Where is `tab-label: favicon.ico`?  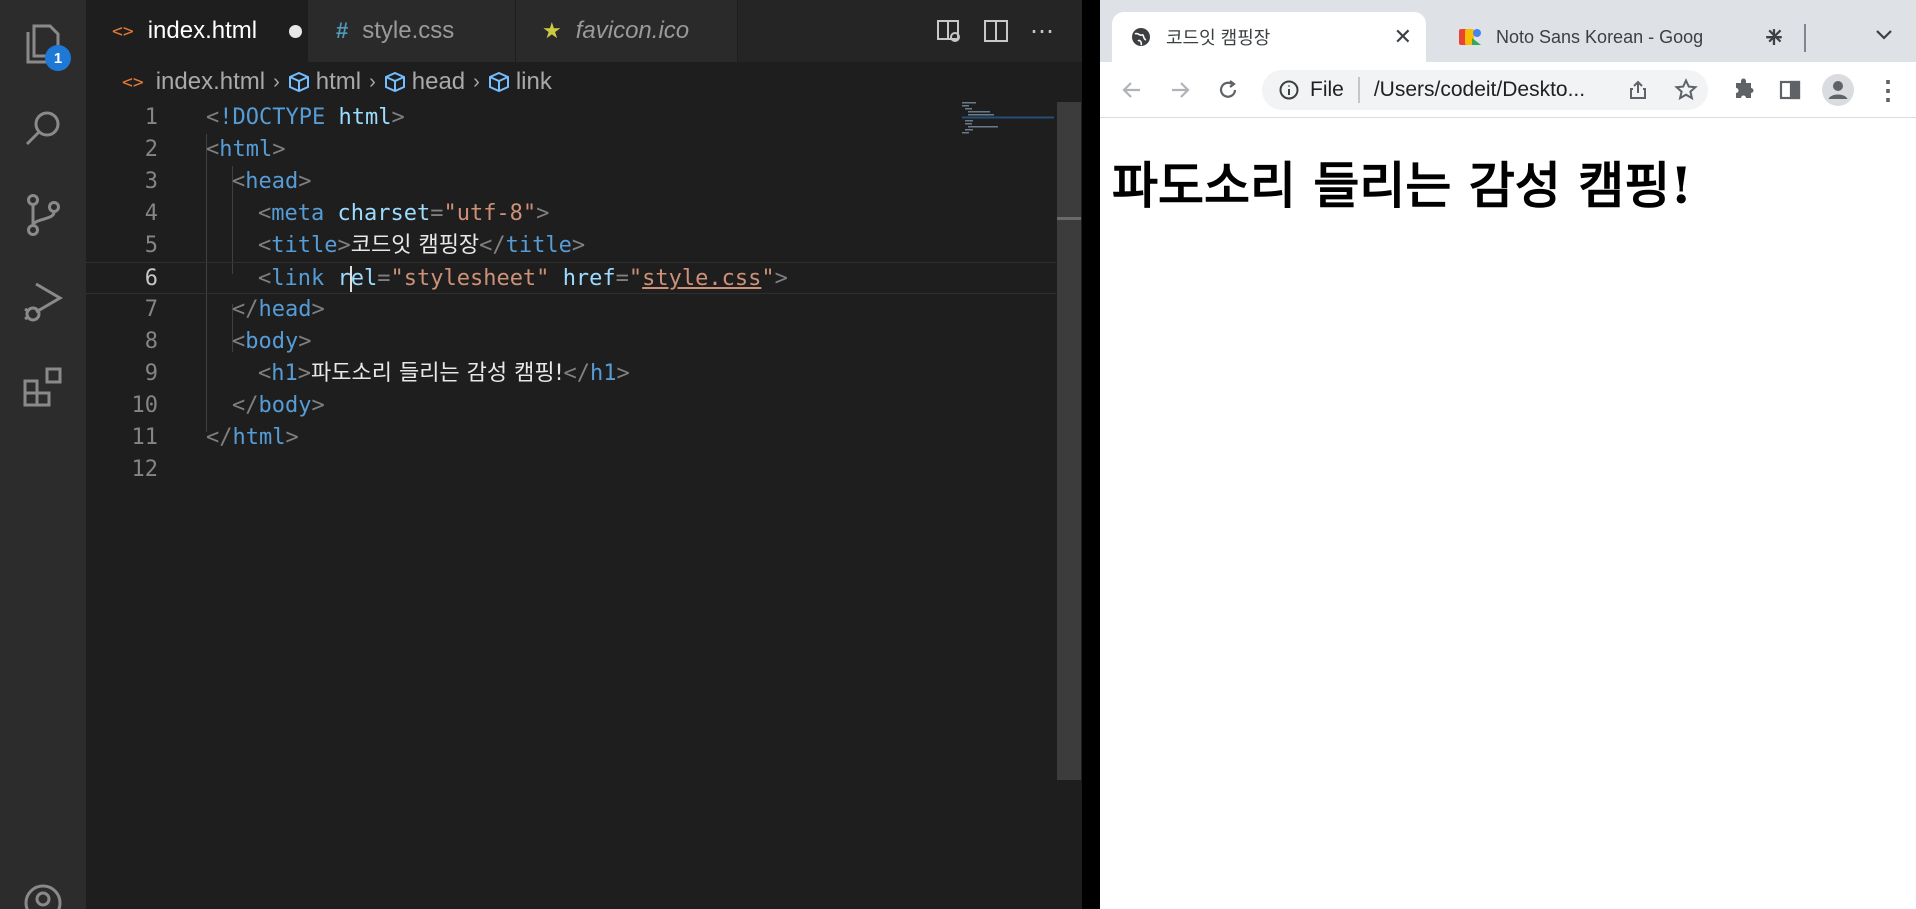
tab-label: favicon.ico is located at coordinates (632, 30).